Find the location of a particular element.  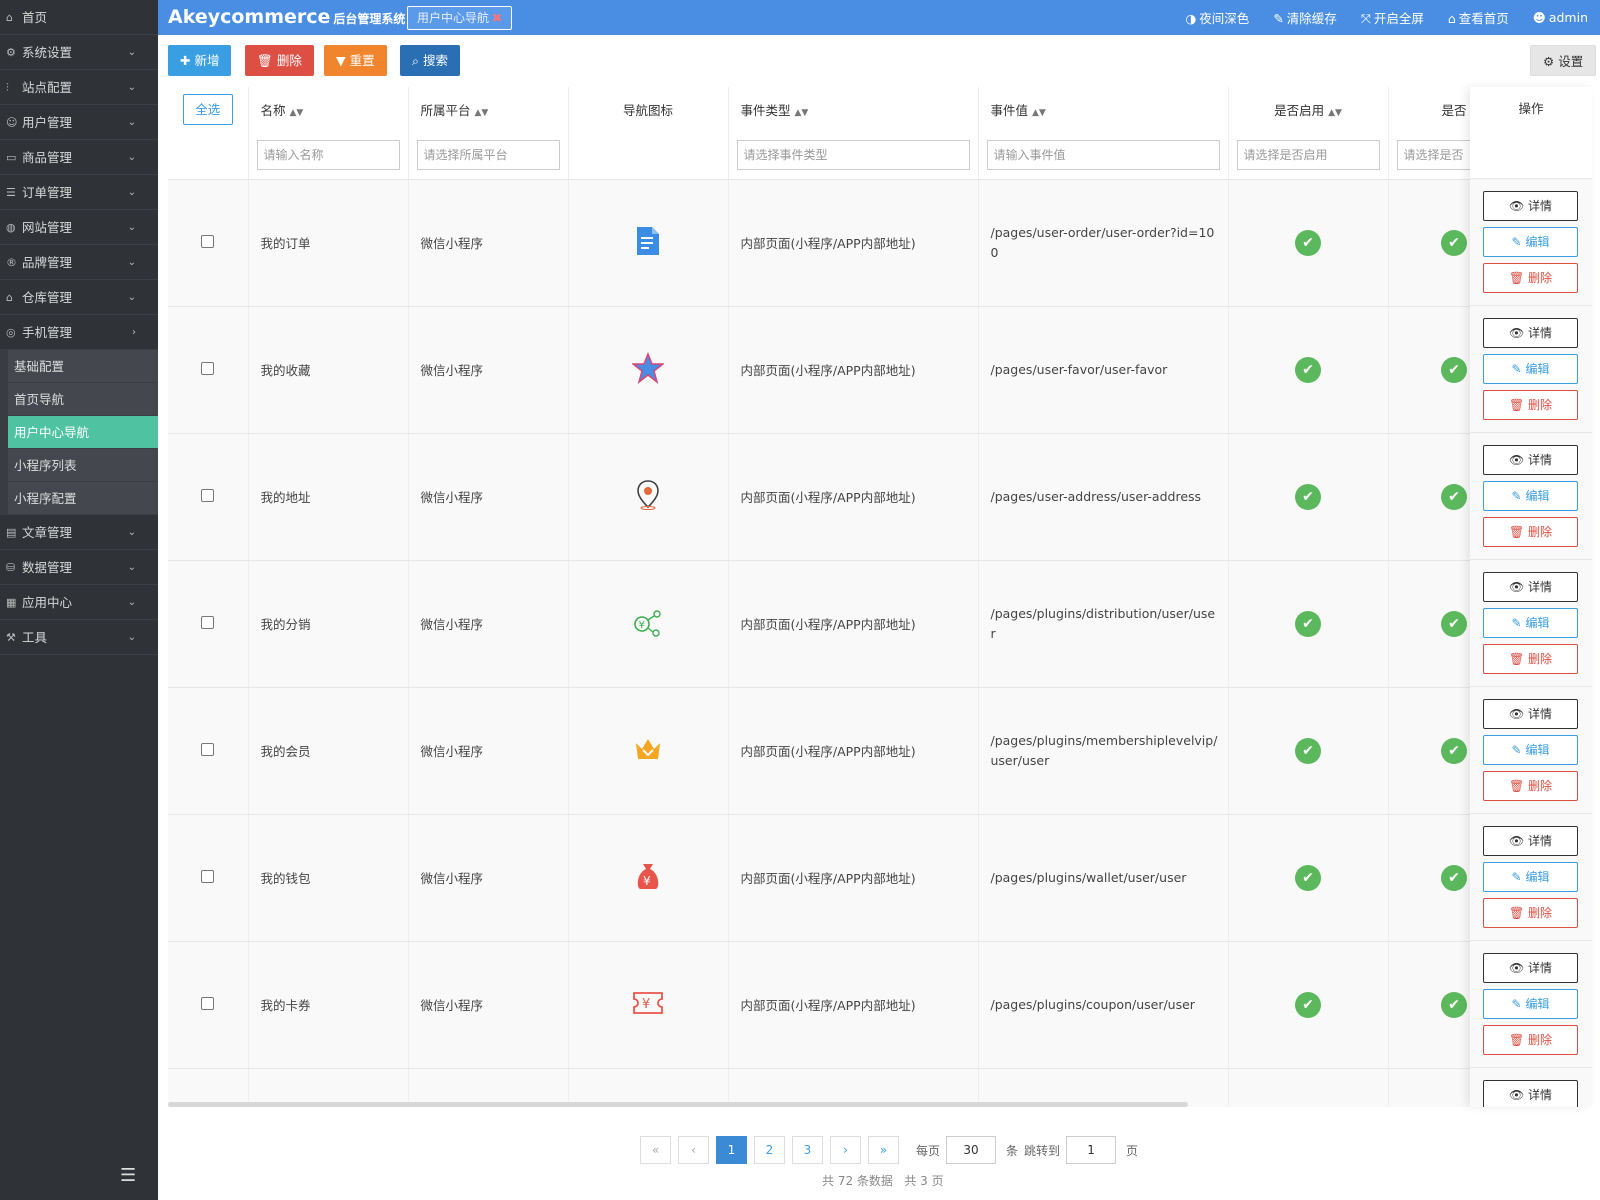

last-page-button: » is located at coordinates (883, 1150).